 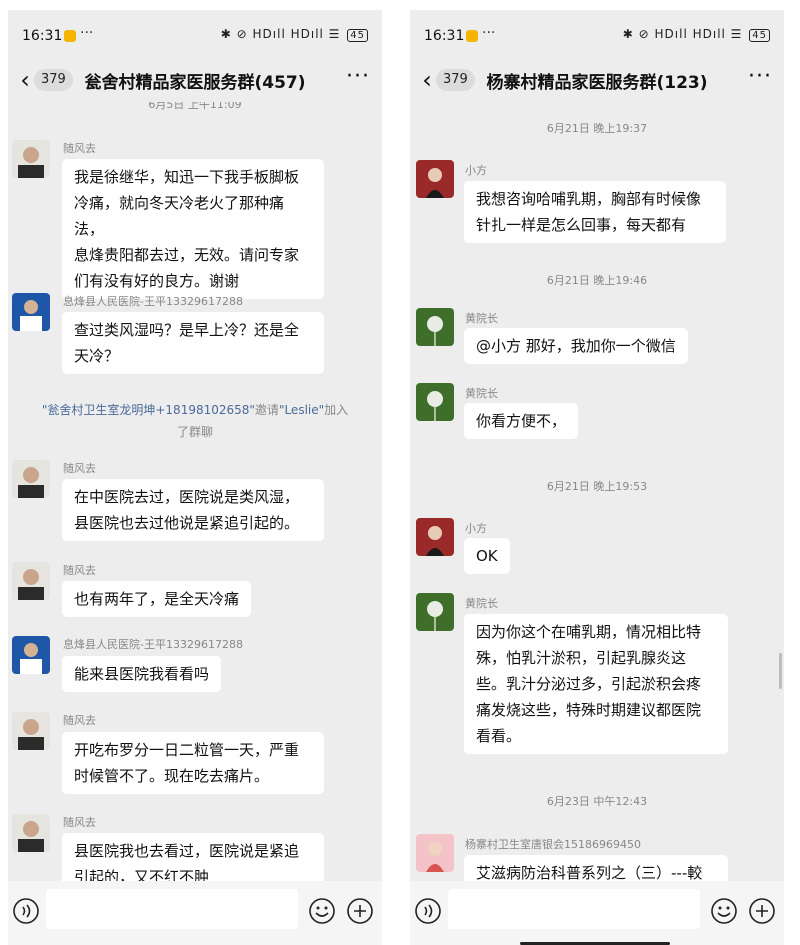 I want to click on message-bubble: 开吃布罗分一日二粒管一天，严重 时候管不了。现在吃去痛片。, so click(x=193, y=763).